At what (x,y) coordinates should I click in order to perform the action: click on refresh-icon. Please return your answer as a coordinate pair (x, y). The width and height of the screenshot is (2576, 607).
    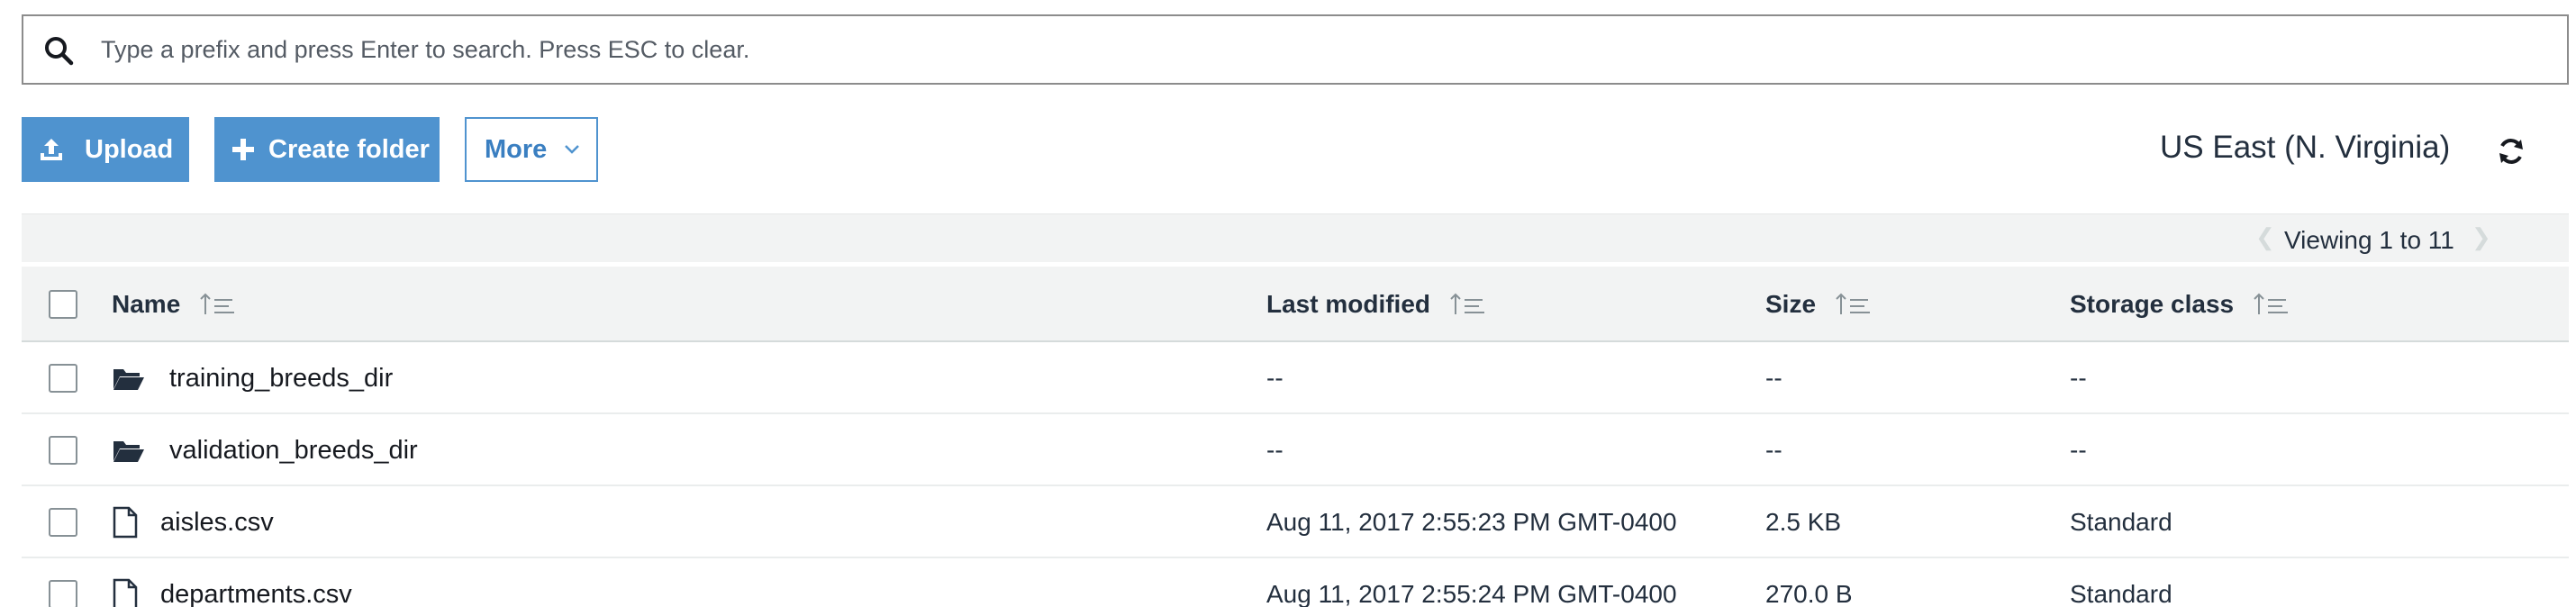
    Looking at the image, I should click on (2511, 151).